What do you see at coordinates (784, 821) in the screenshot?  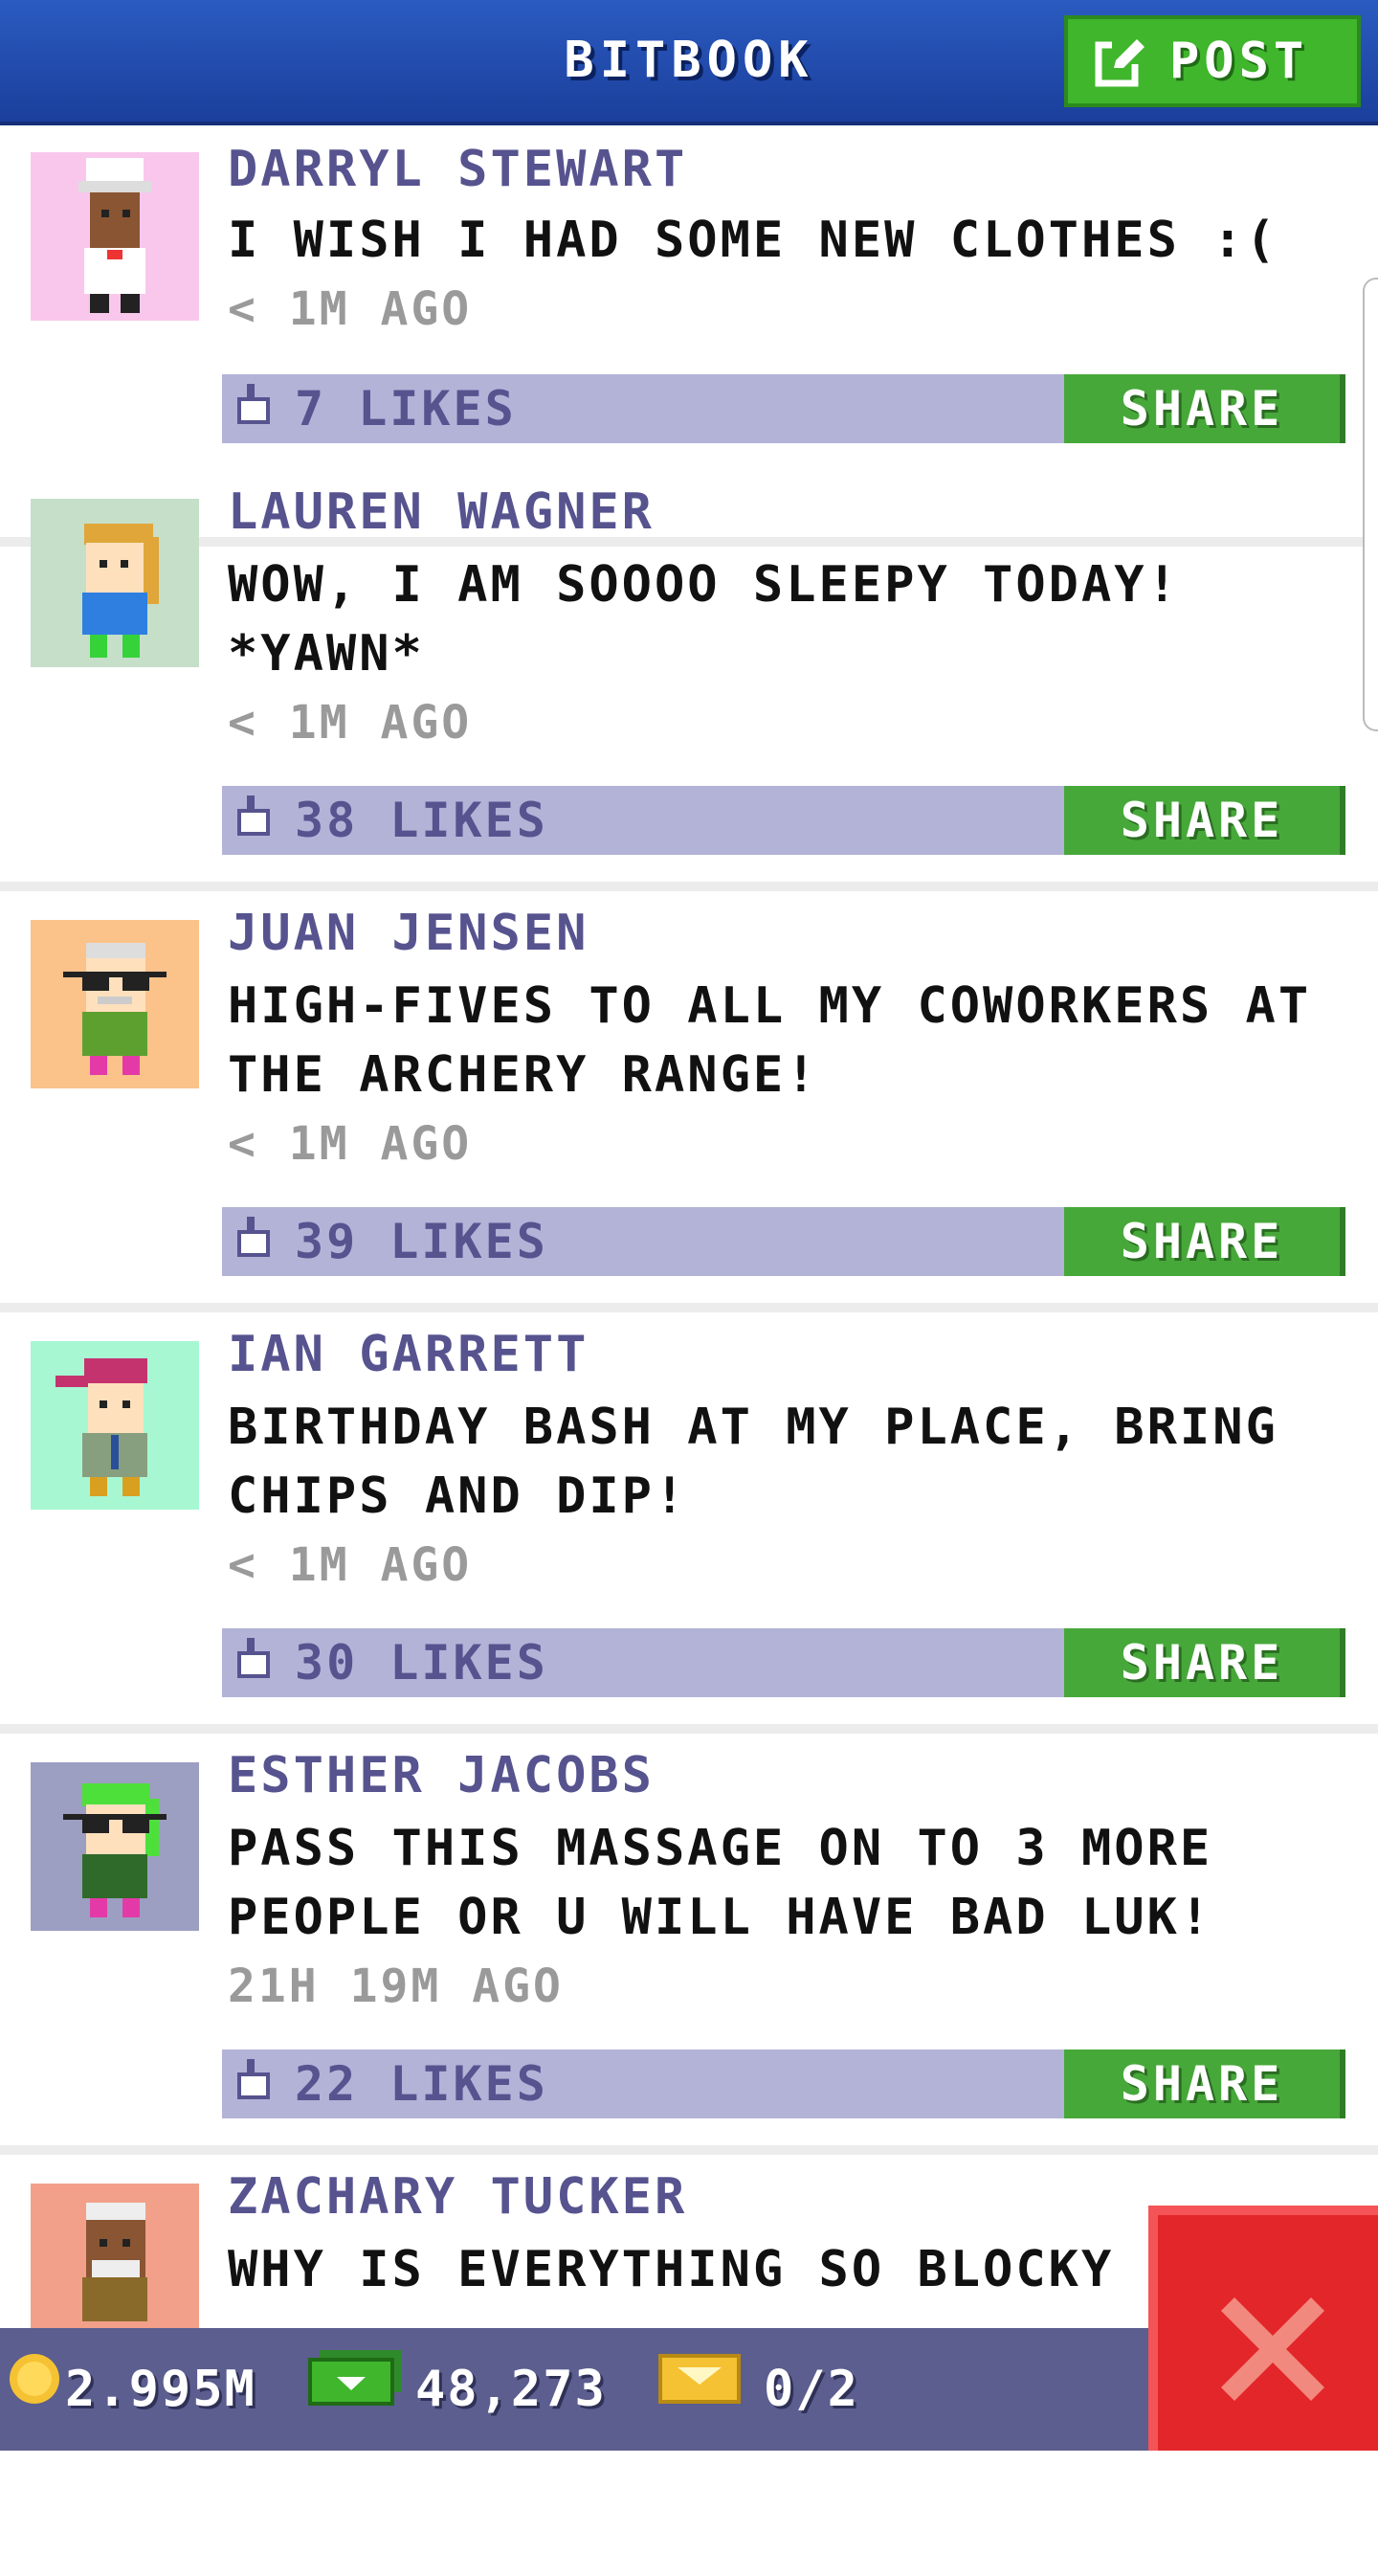 I see `likes-bar: 38 LIKES SHARE` at bounding box center [784, 821].